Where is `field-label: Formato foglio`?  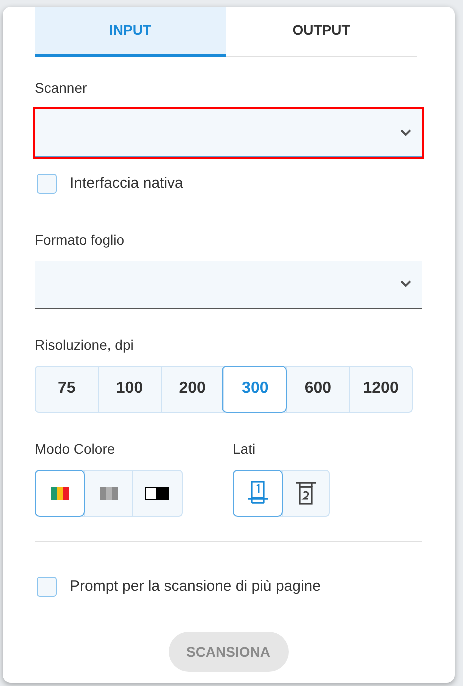 field-label: Formato foglio is located at coordinates (79, 240).